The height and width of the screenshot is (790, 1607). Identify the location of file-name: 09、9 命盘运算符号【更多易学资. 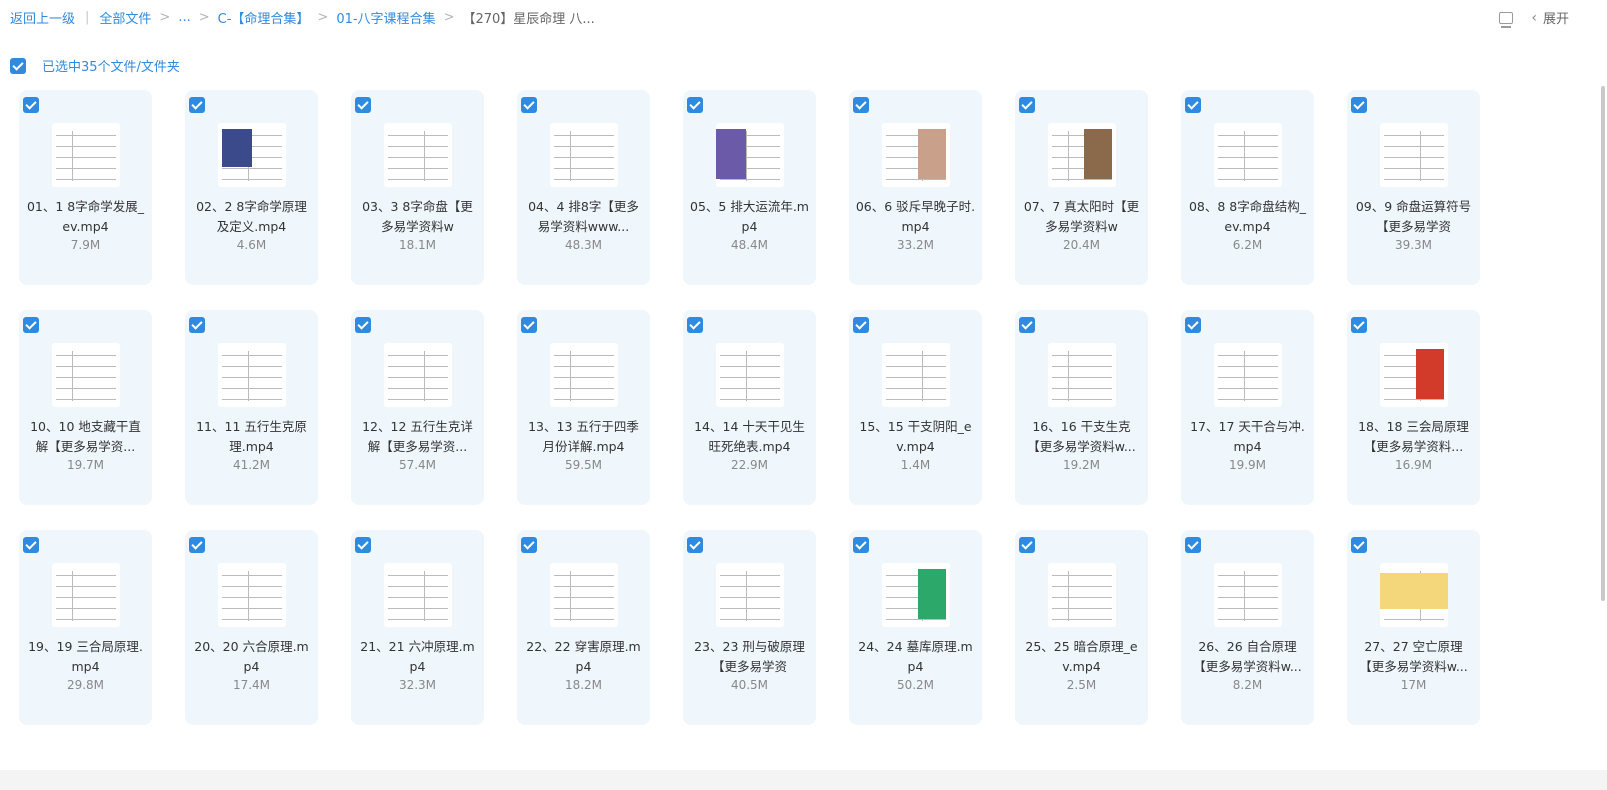
(1413, 216).